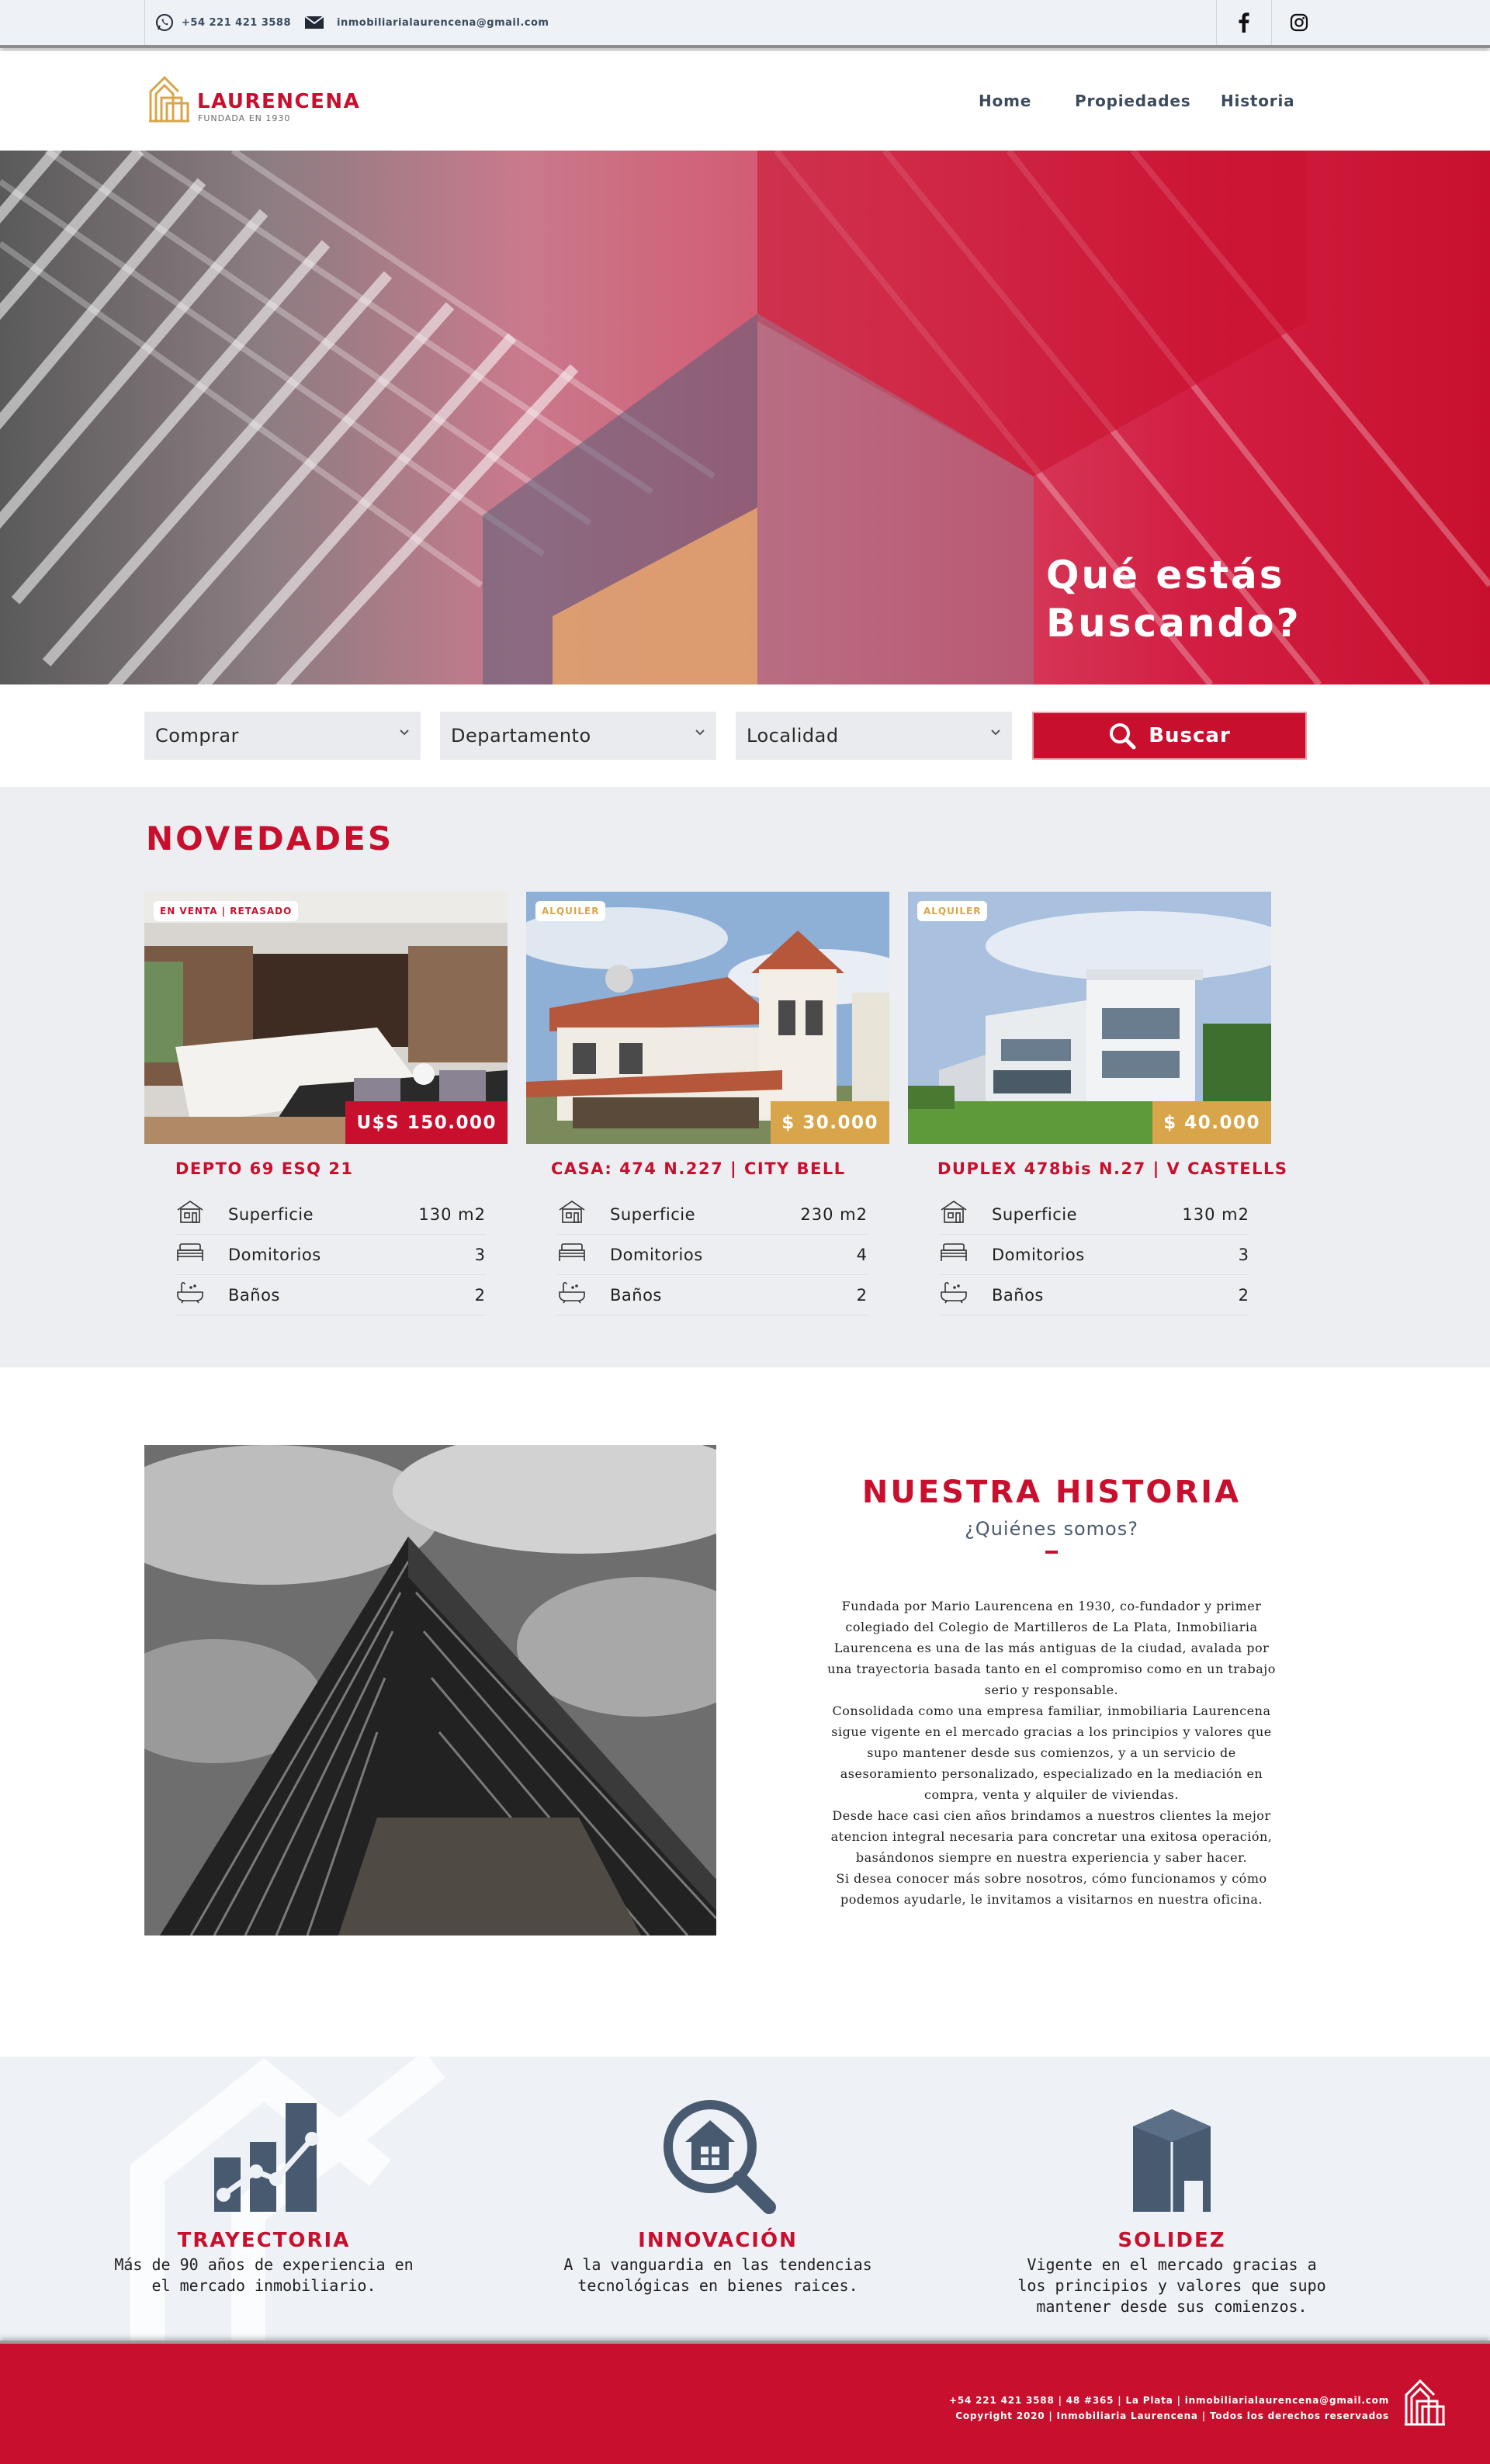 Image resolution: width=1490 pixels, height=2464 pixels. Describe the element at coordinates (266, 2157) in the screenshot. I see `growth-chart-icon` at that location.